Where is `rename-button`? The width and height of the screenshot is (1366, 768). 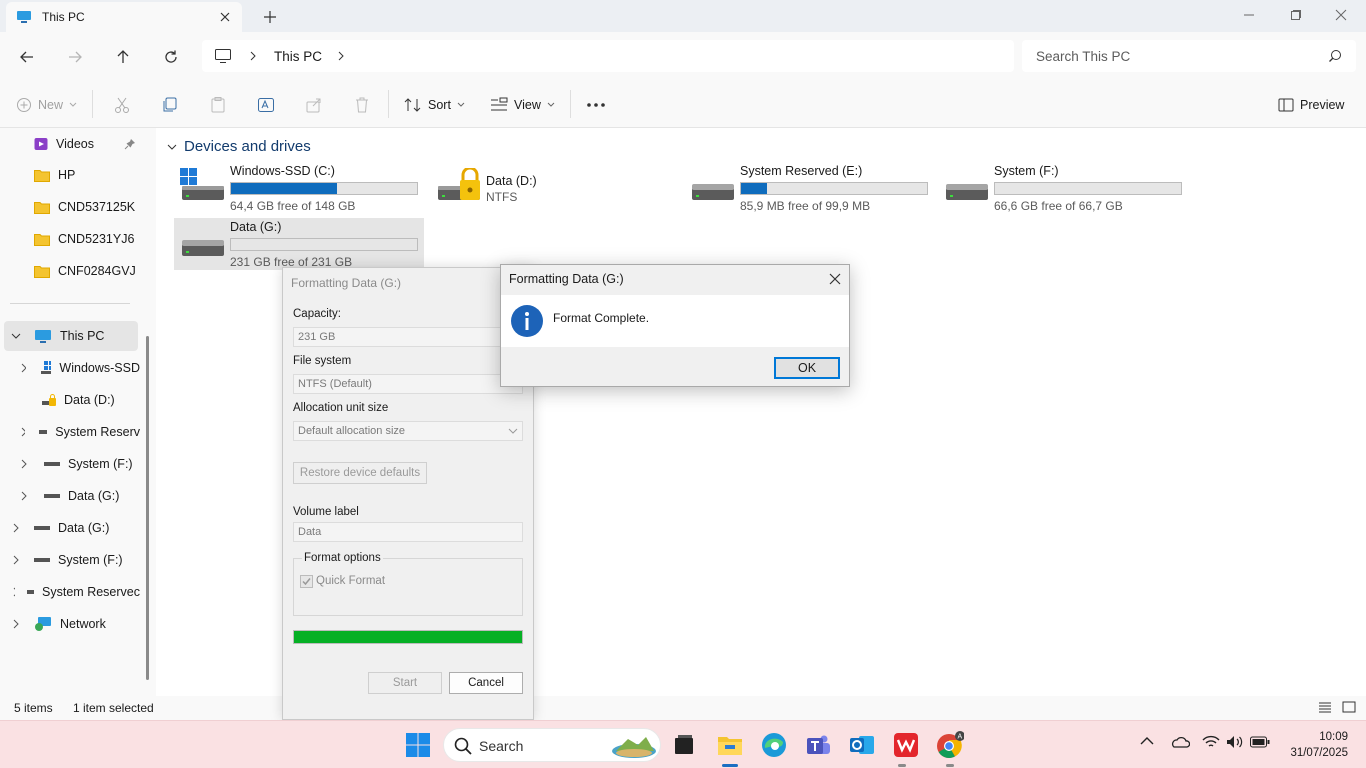
rename-button is located at coordinates (266, 105).